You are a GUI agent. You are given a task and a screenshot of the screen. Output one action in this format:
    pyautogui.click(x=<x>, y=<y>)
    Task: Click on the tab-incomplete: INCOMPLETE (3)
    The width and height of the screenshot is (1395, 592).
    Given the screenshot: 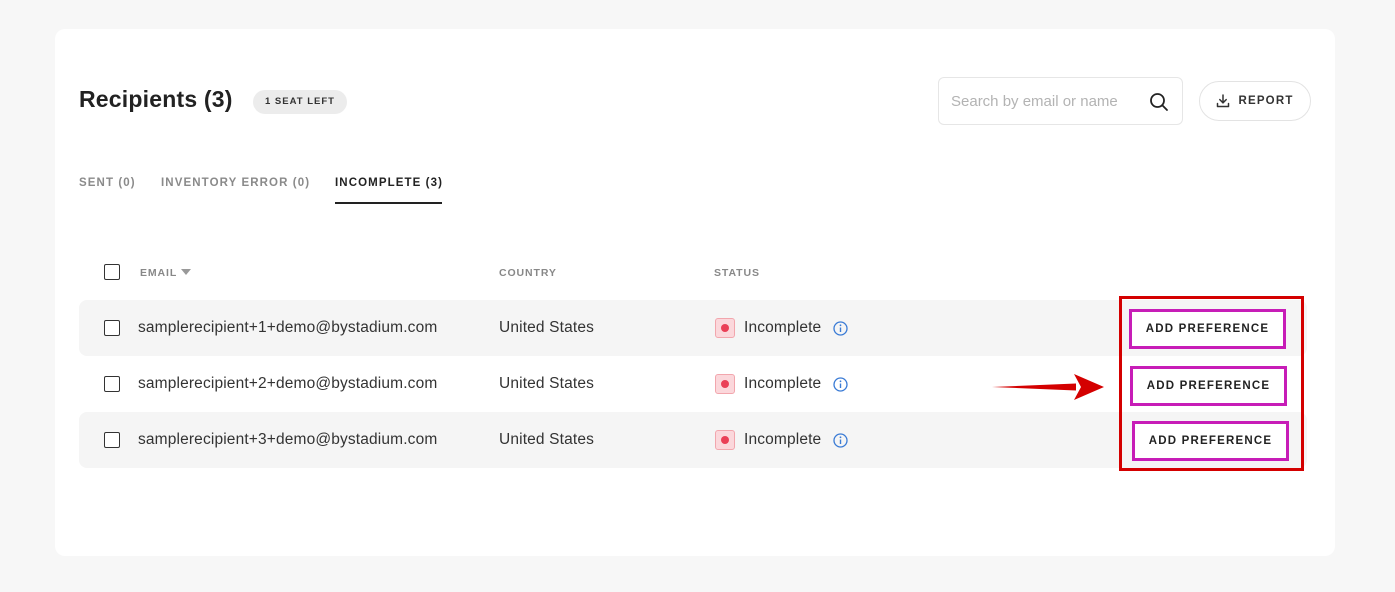 What is the action you would take?
    pyautogui.click(x=389, y=183)
    